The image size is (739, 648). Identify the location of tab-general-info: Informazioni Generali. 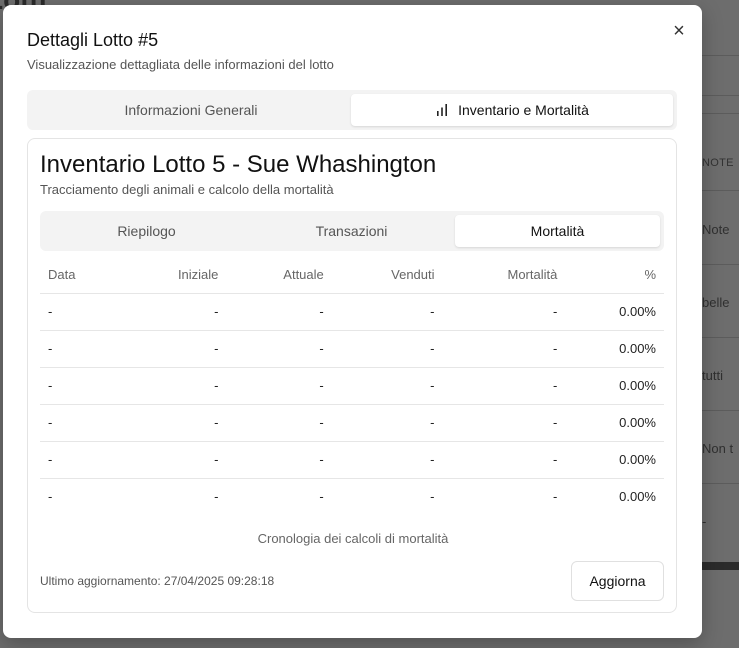
(191, 110).